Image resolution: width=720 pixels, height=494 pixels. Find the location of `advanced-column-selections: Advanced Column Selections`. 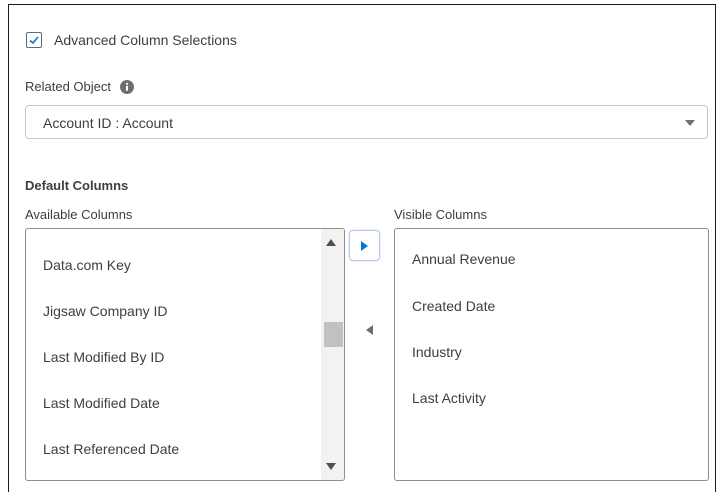

advanced-column-selections: Advanced Column Selections is located at coordinates (131, 40).